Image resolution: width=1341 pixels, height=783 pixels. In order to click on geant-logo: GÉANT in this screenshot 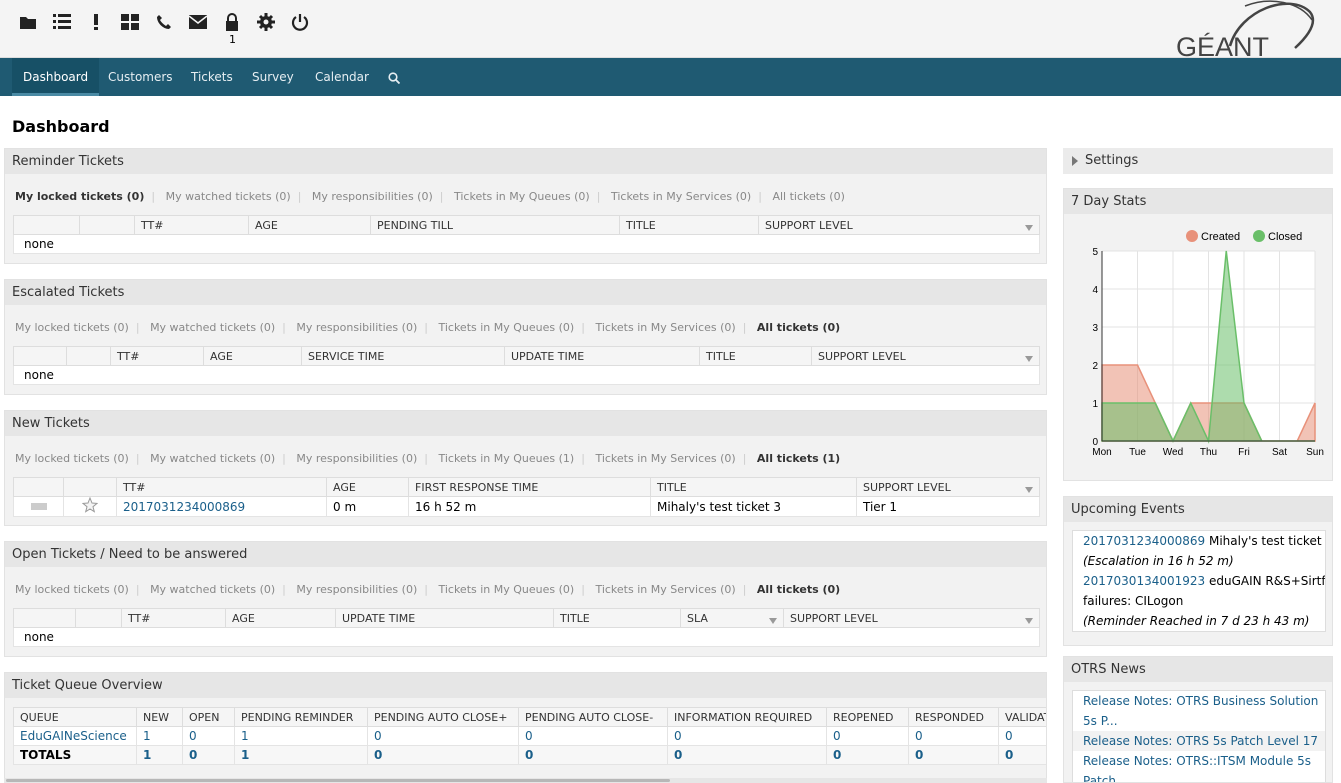, I will do `click(1245, 31)`.